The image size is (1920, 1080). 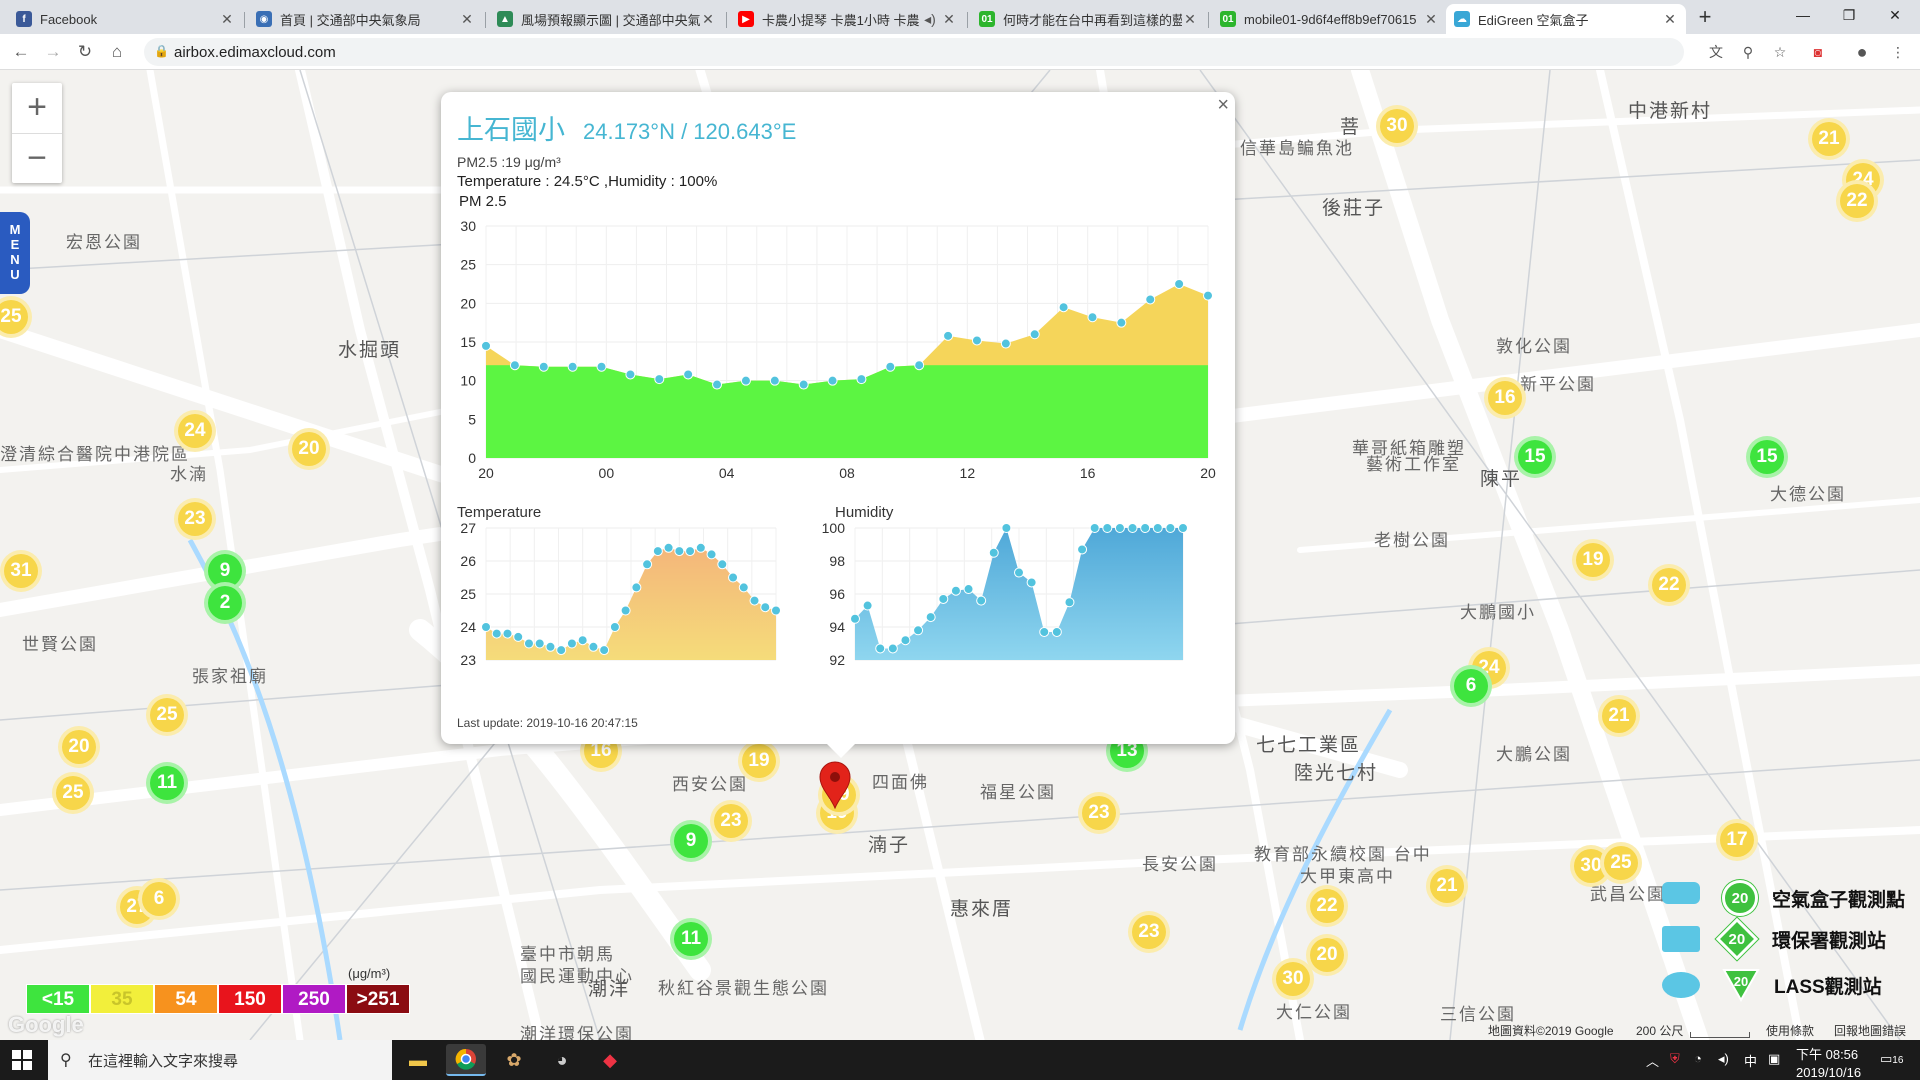 What do you see at coordinates (1870, 1030) in the screenshot?
I see `report-map-error-link: 回報地圖錯誤` at bounding box center [1870, 1030].